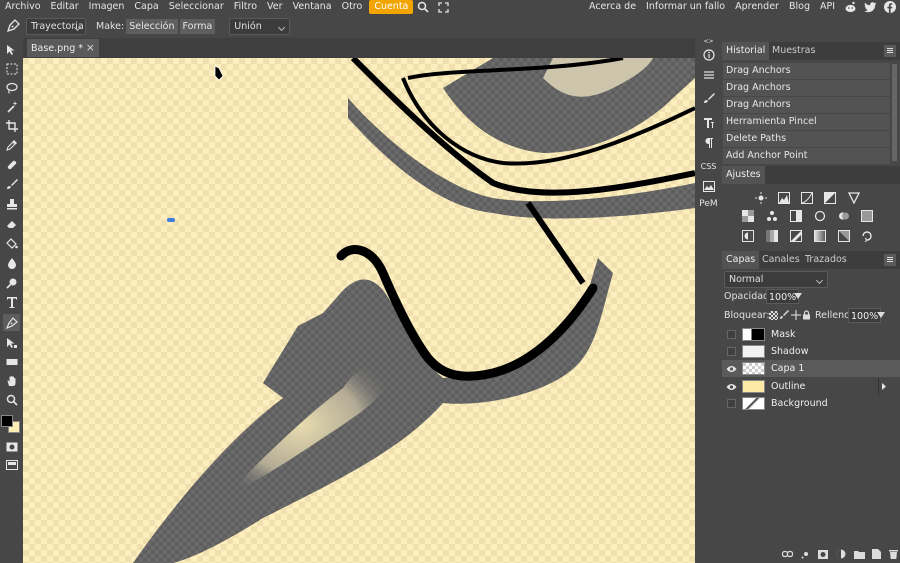 The width and height of the screenshot is (900, 563). What do you see at coordinates (743, 175) in the screenshot?
I see `tab-ajustes: Ajustes` at bounding box center [743, 175].